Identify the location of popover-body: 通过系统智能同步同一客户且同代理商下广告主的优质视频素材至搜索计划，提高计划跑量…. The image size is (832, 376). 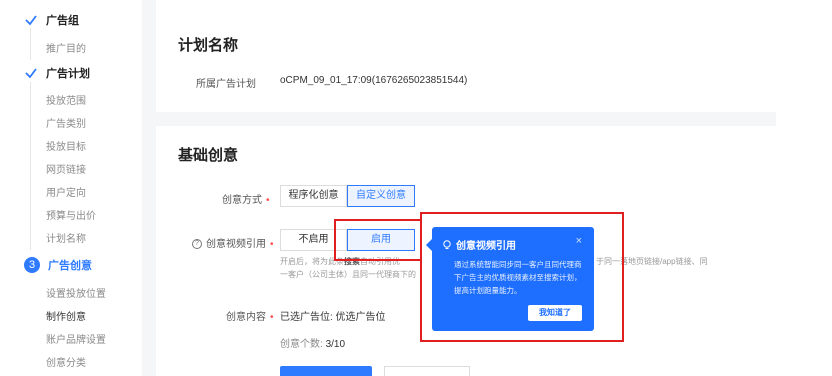
(518, 277).